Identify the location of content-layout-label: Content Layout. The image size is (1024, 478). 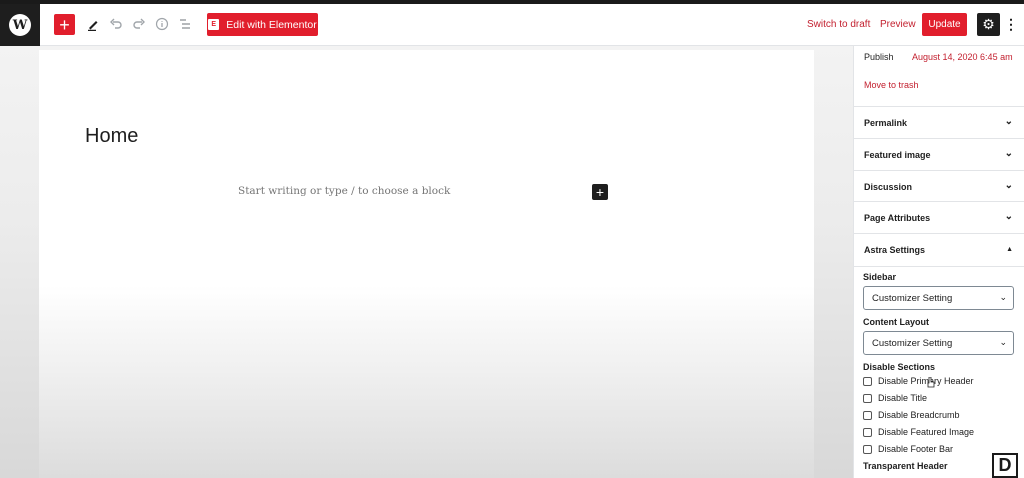
(896, 322).